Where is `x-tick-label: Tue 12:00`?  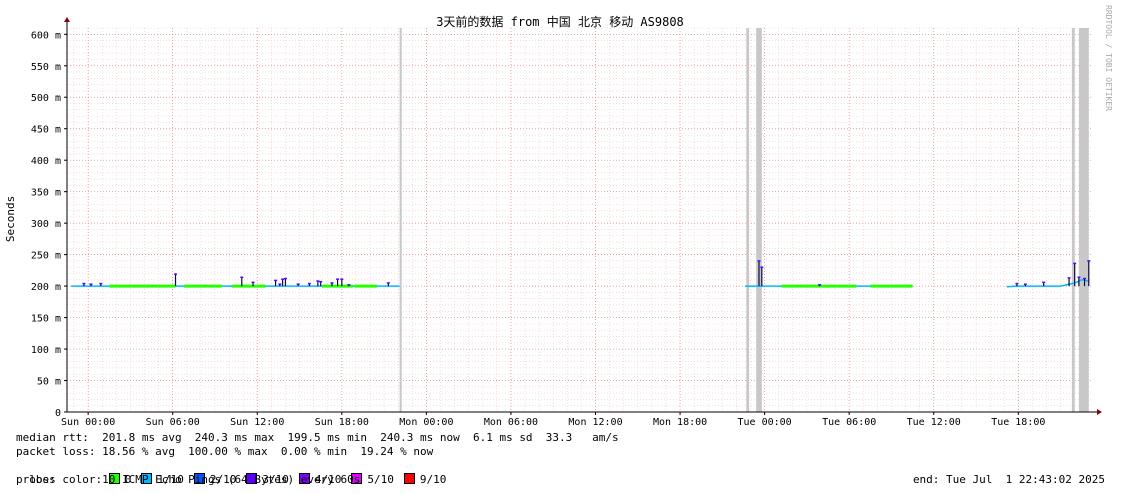 x-tick-label: Tue 12:00 is located at coordinates (934, 422).